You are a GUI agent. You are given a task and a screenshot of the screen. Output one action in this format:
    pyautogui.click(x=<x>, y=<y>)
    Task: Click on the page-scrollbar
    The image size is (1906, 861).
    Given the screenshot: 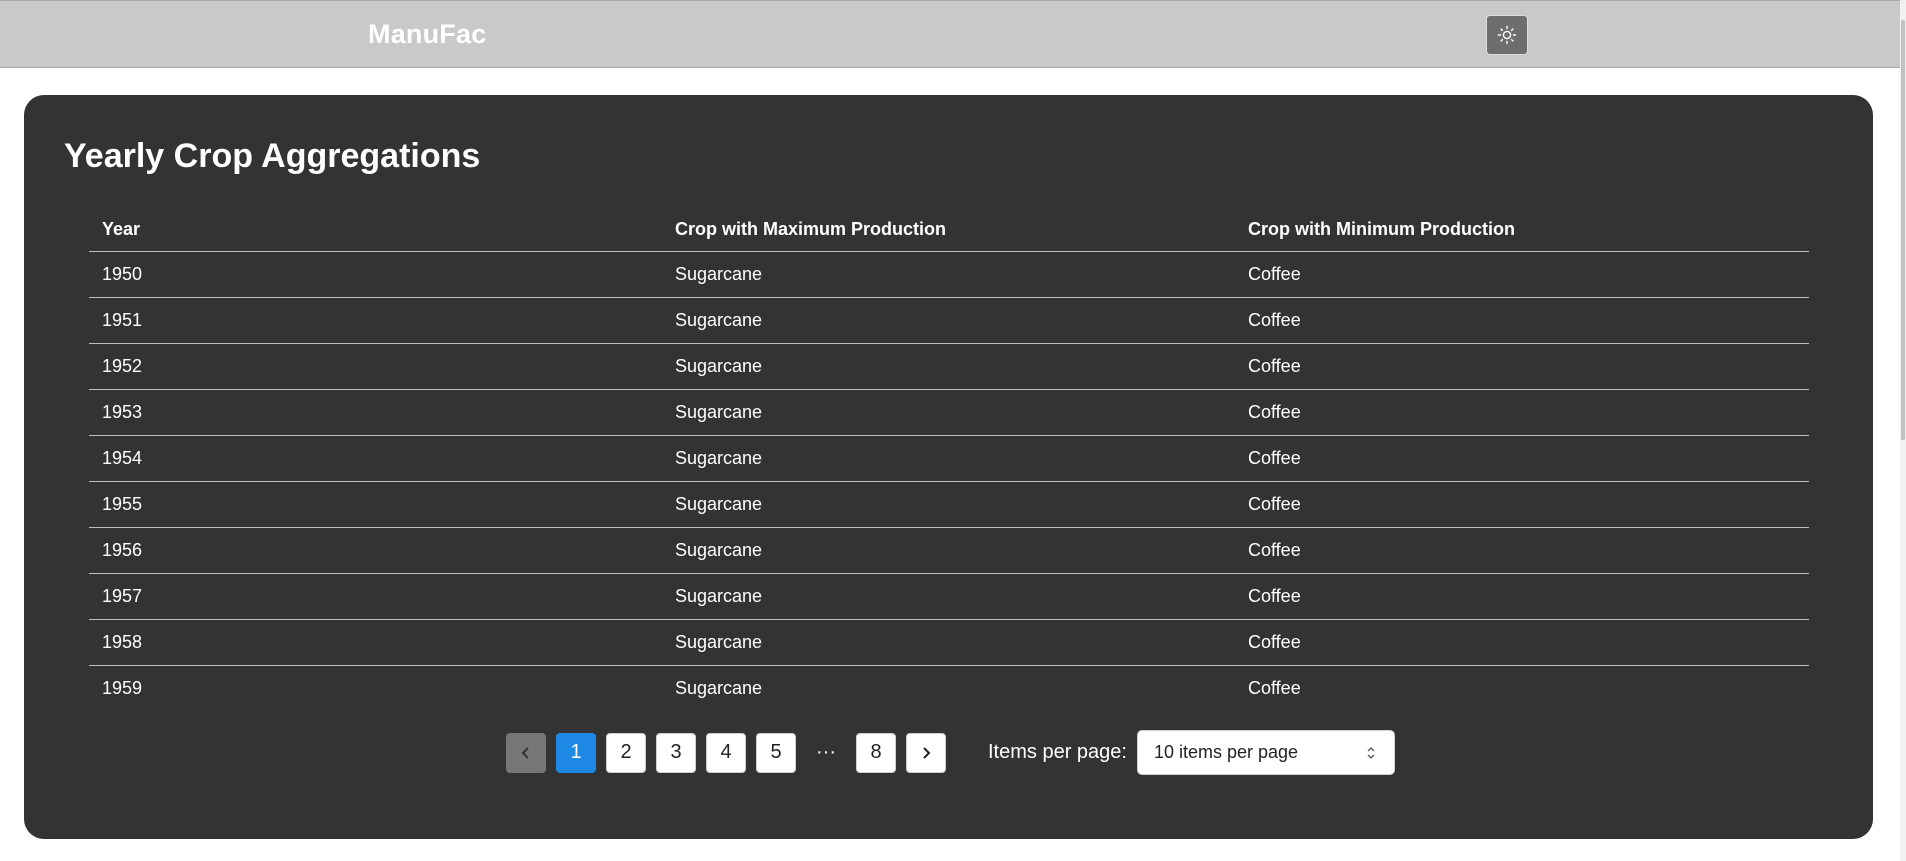 What is the action you would take?
    pyautogui.click(x=1903, y=430)
    